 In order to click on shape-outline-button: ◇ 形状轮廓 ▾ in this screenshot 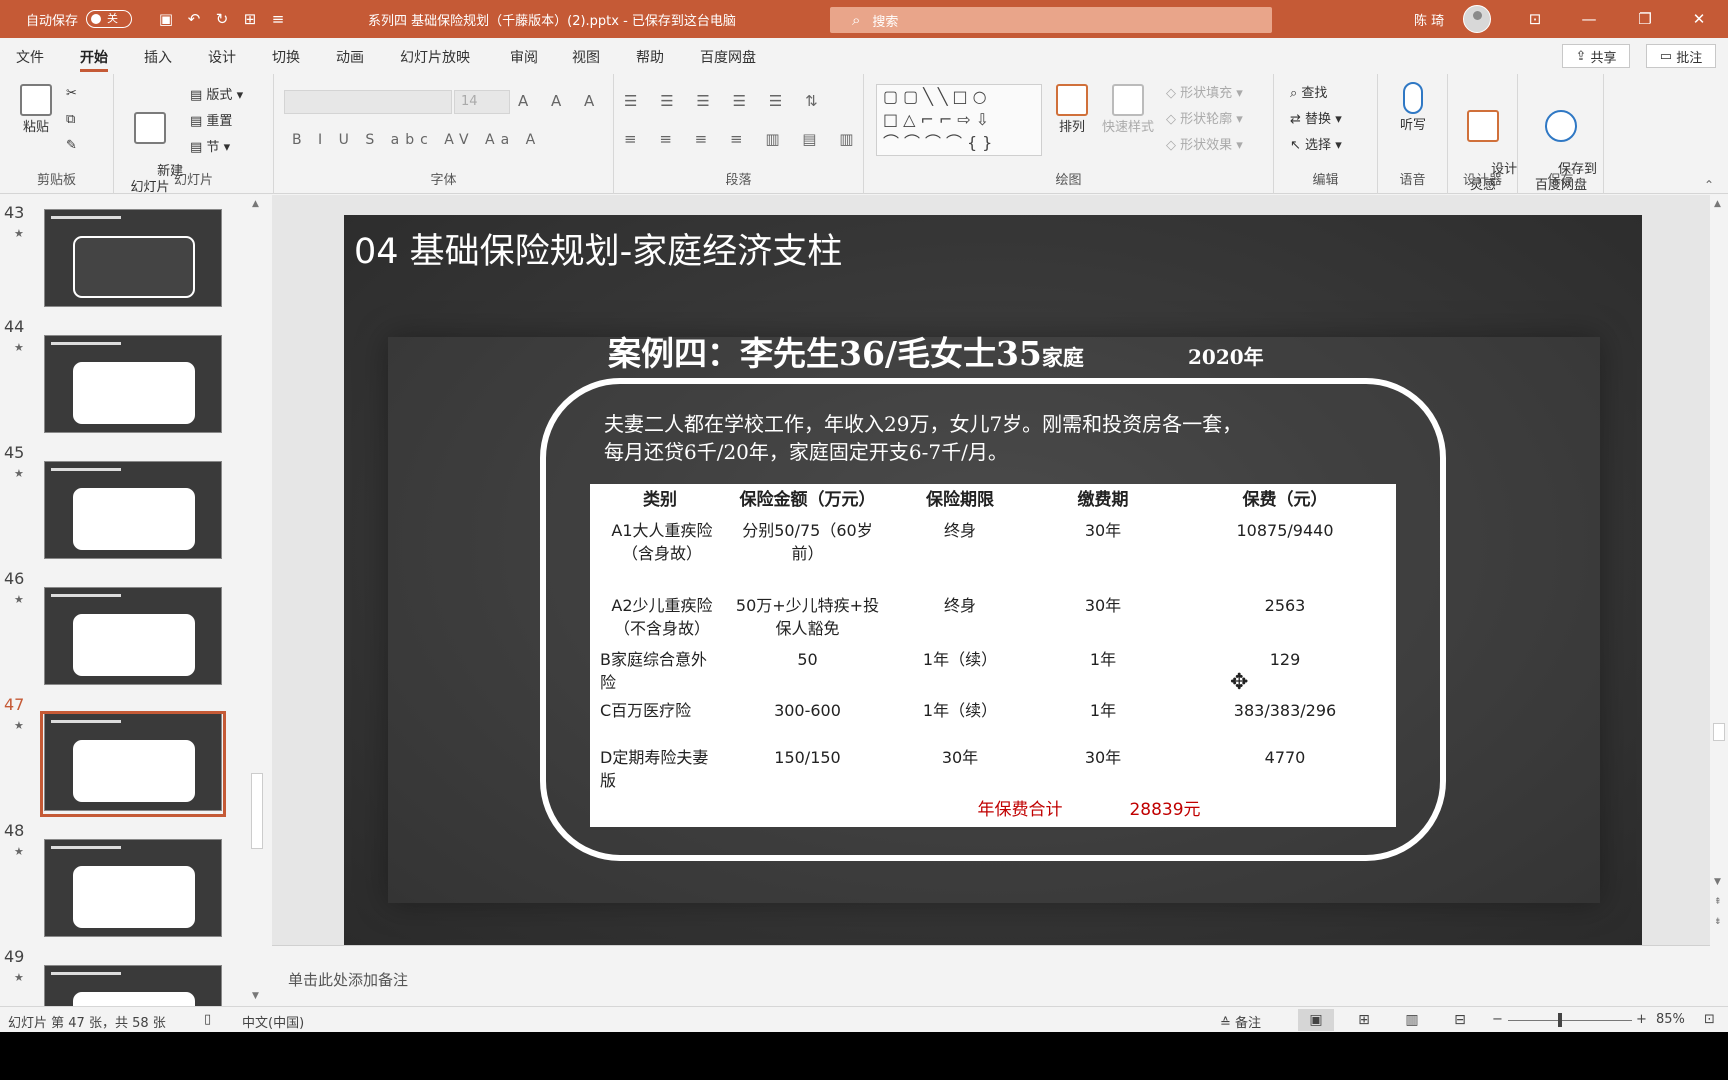, I will do `click(1204, 117)`.